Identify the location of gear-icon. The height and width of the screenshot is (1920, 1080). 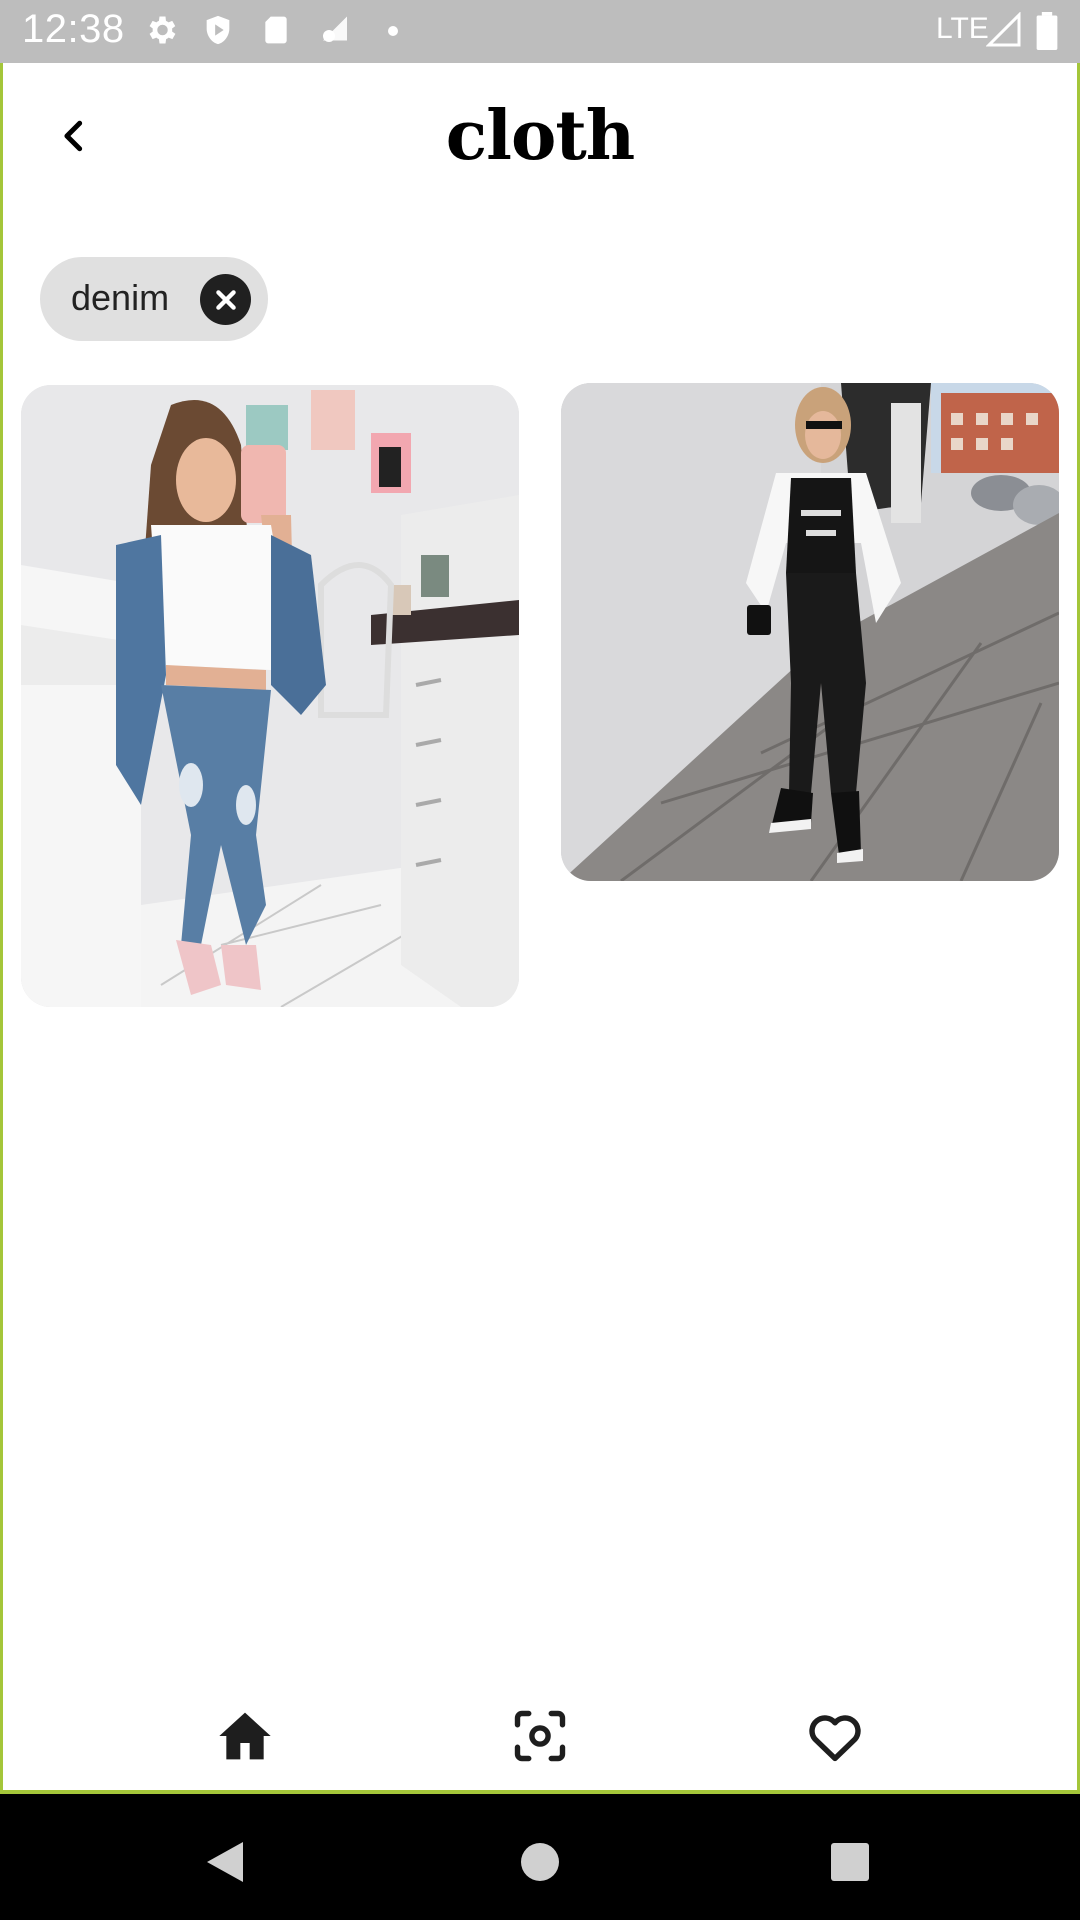
(161, 32).